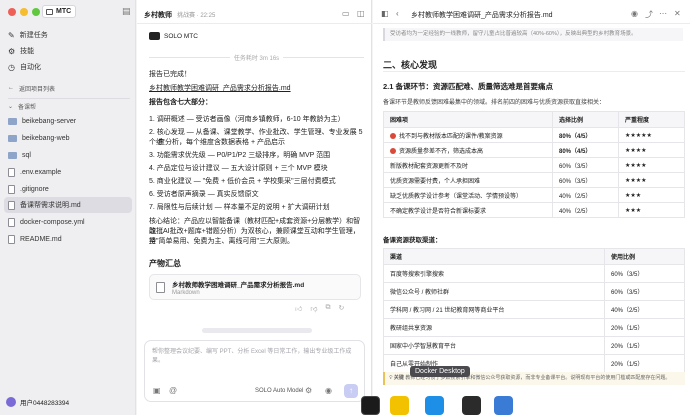  I want to click on table-row: 新版教材配套资源更新不及时 60%（3/5） ★★★★, so click(534, 165).